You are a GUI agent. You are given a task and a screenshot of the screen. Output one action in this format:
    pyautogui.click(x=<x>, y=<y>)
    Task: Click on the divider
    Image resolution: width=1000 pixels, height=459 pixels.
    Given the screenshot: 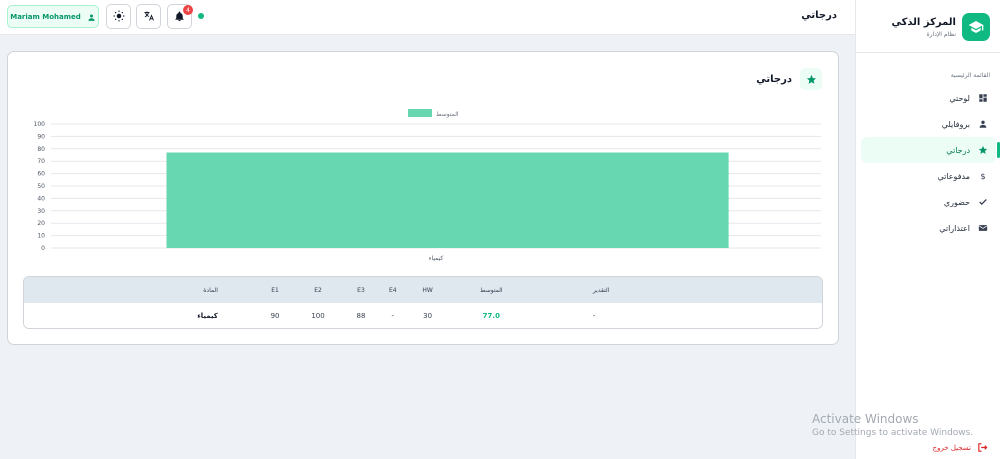 What is the action you would take?
    pyautogui.click(x=927, y=52)
    